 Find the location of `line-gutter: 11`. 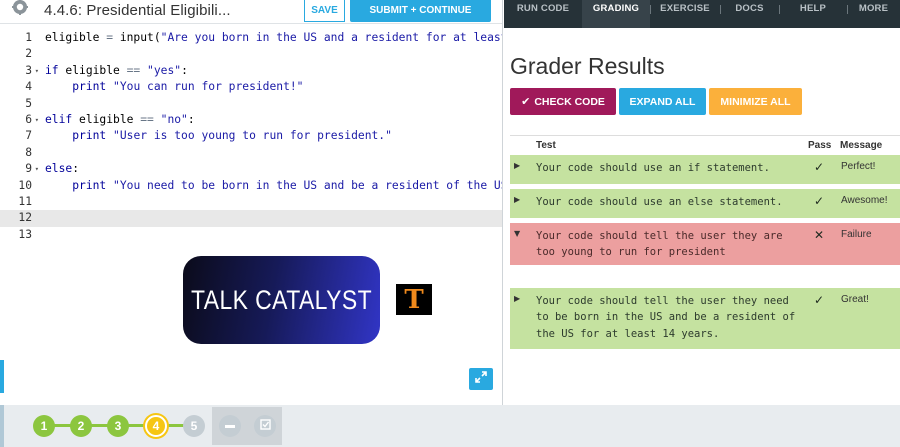

line-gutter: 11 is located at coordinates (20, 202).